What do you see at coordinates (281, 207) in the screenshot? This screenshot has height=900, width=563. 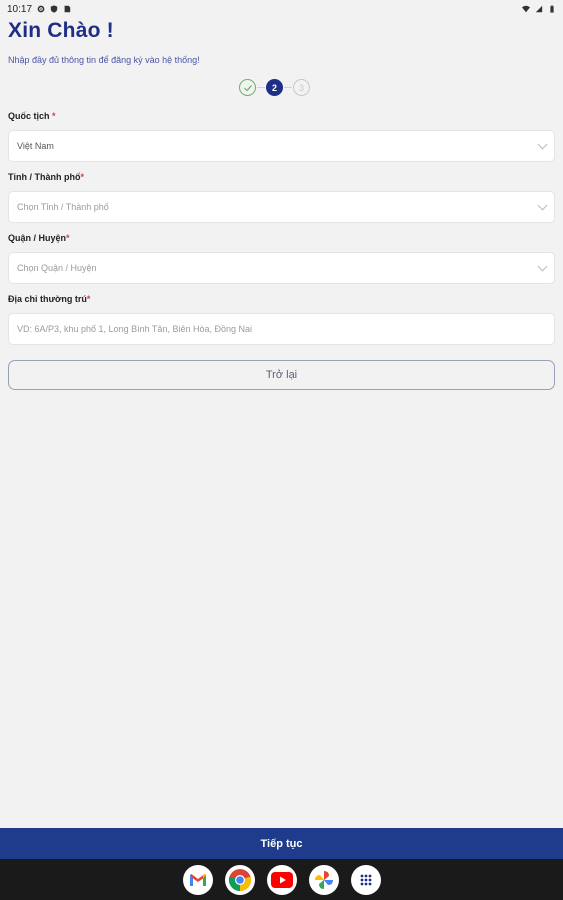 I see `province-select: Chọn Tỉnh / Thành phố` at bounding box center [281, 207].